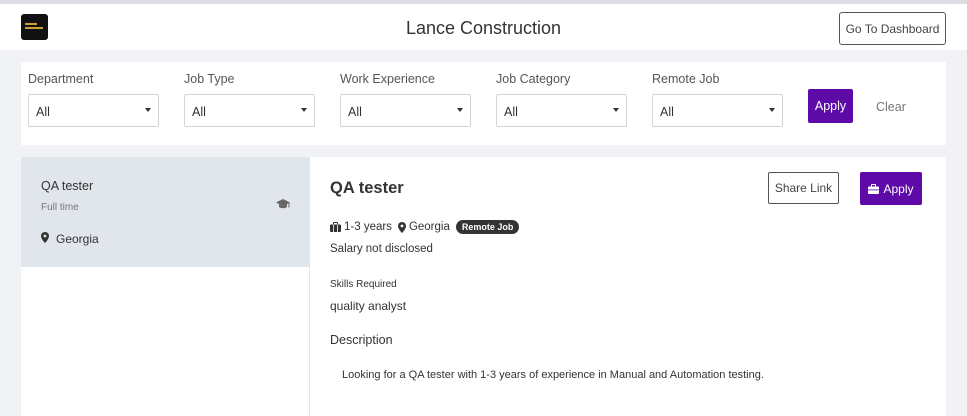  I want to click on salary-text: Salary not disclosed, so click(381, 249).